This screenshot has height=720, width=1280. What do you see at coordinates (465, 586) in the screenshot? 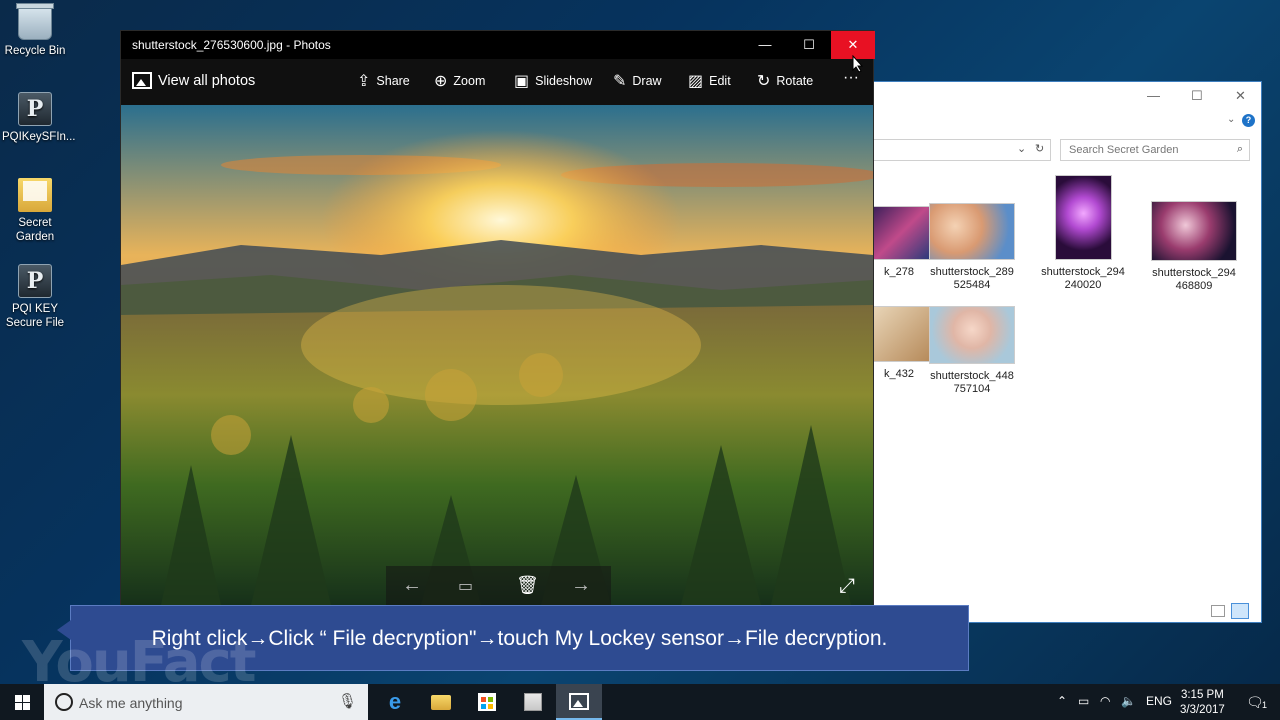
I see `slideshow-icon: ▭` at bounding box center [465, 586].